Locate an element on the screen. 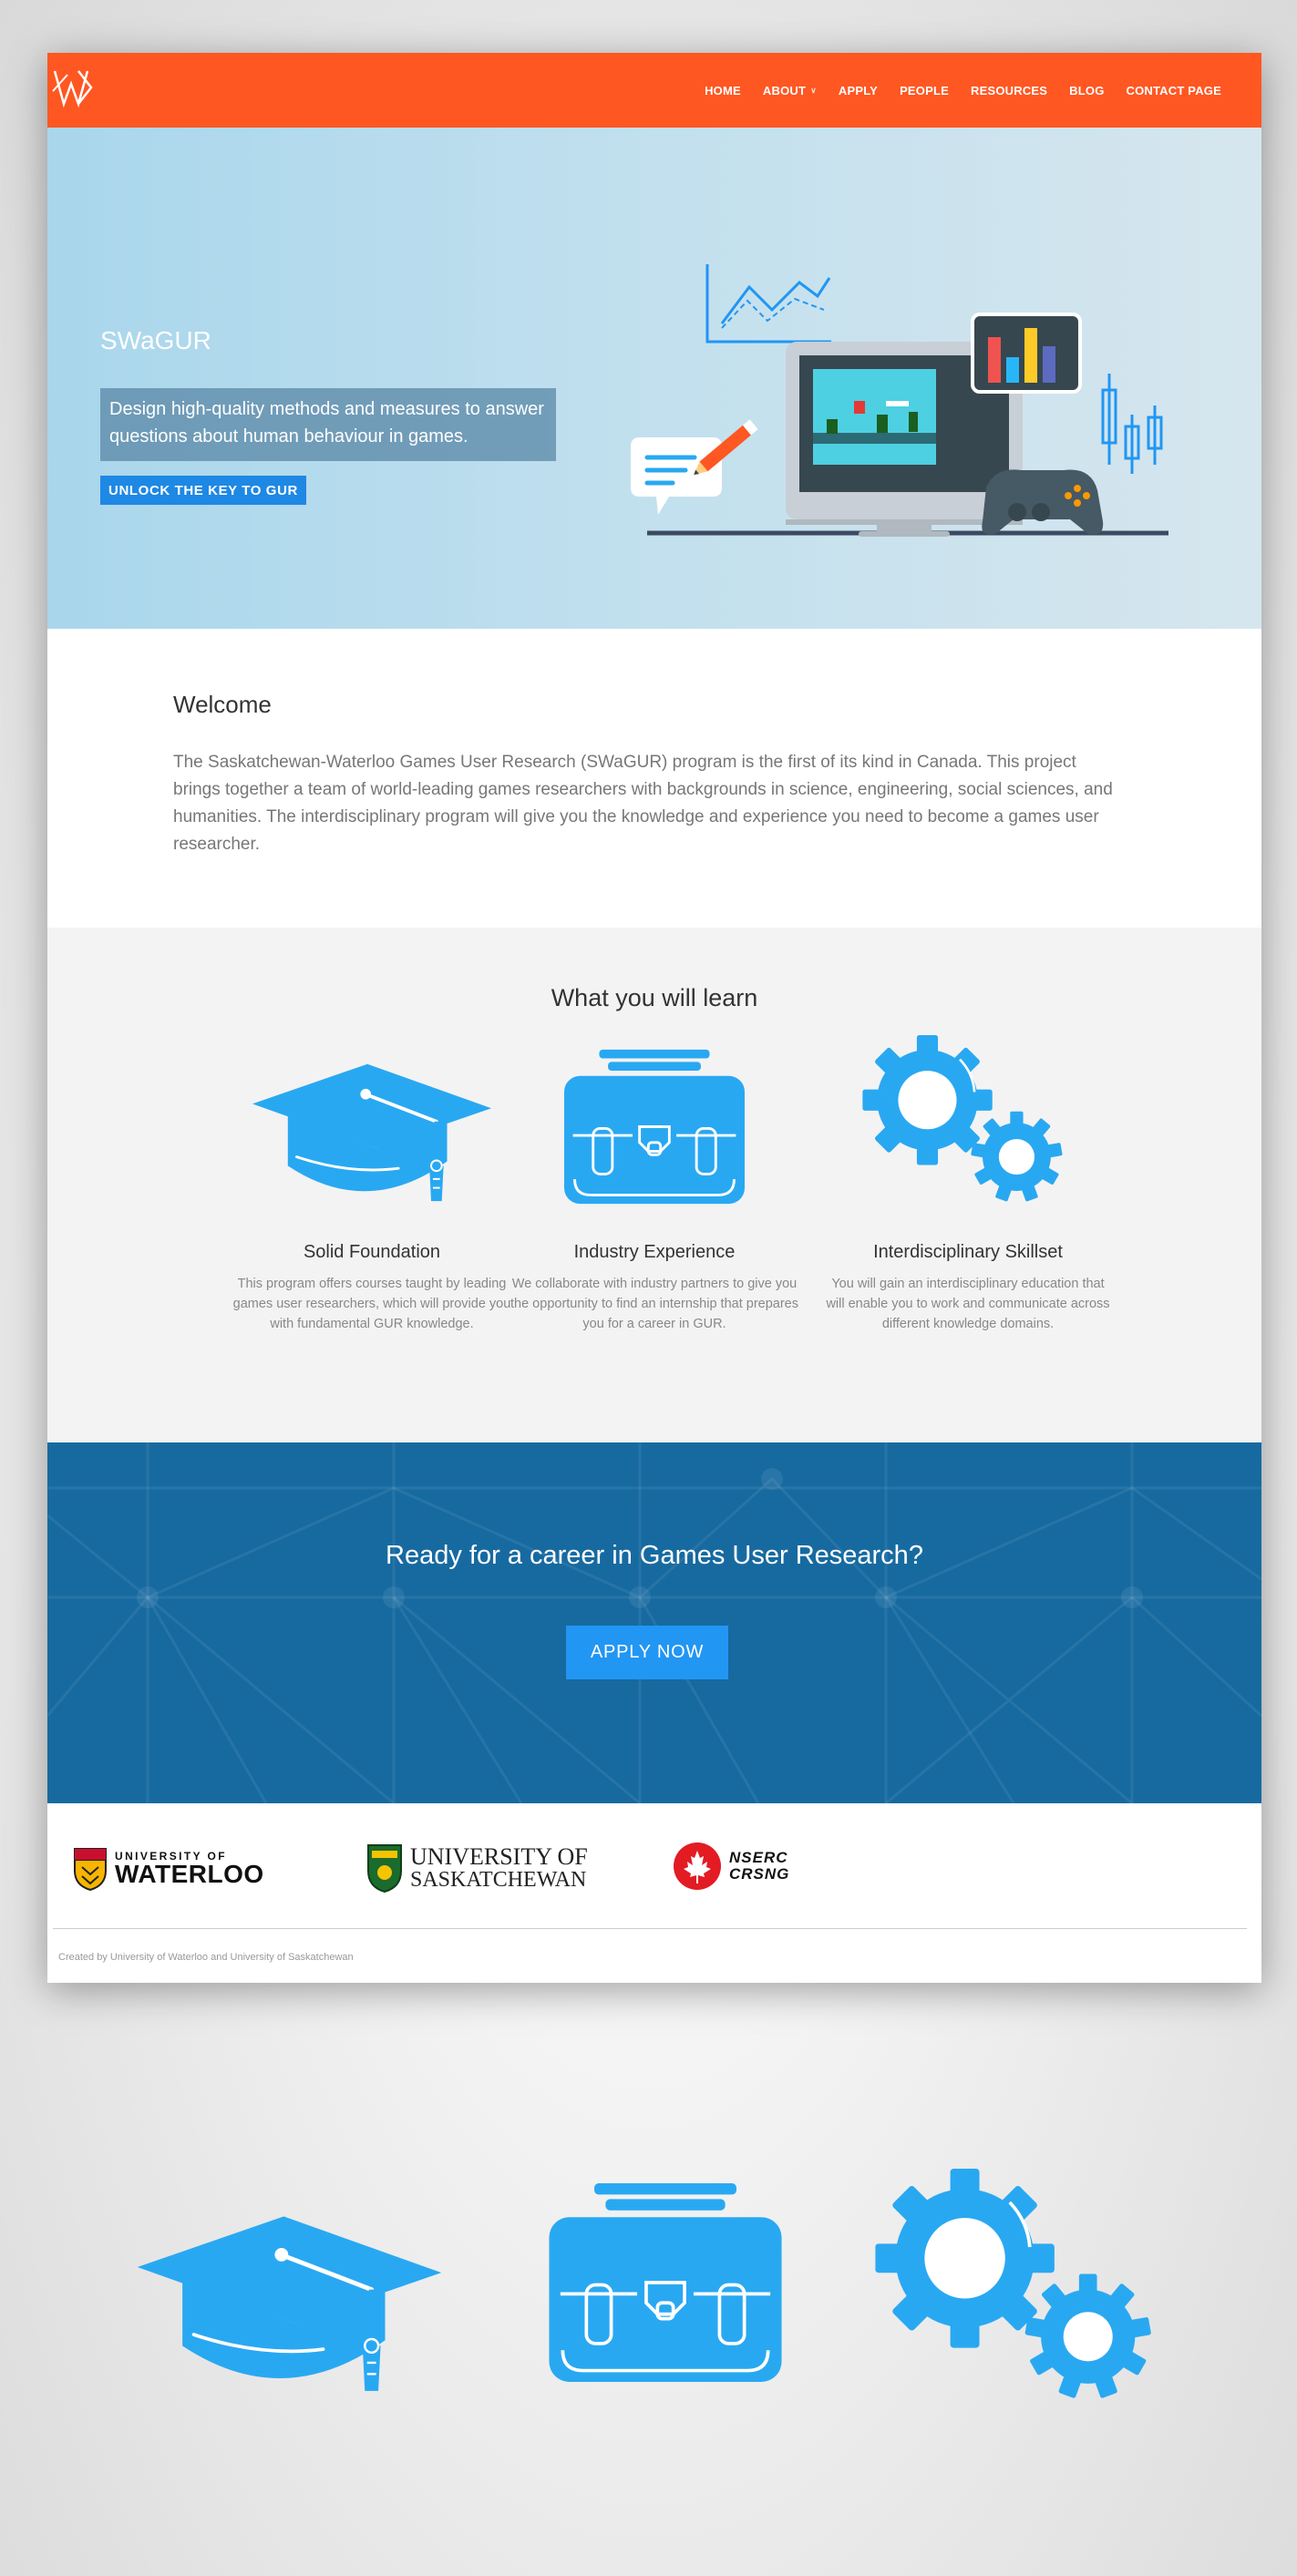 This screenshot has width=1297, height=2576. saskatchewan-logo: UNIVERSITY OF SASKATCHEWAN is located at coordinates (477, 1868).